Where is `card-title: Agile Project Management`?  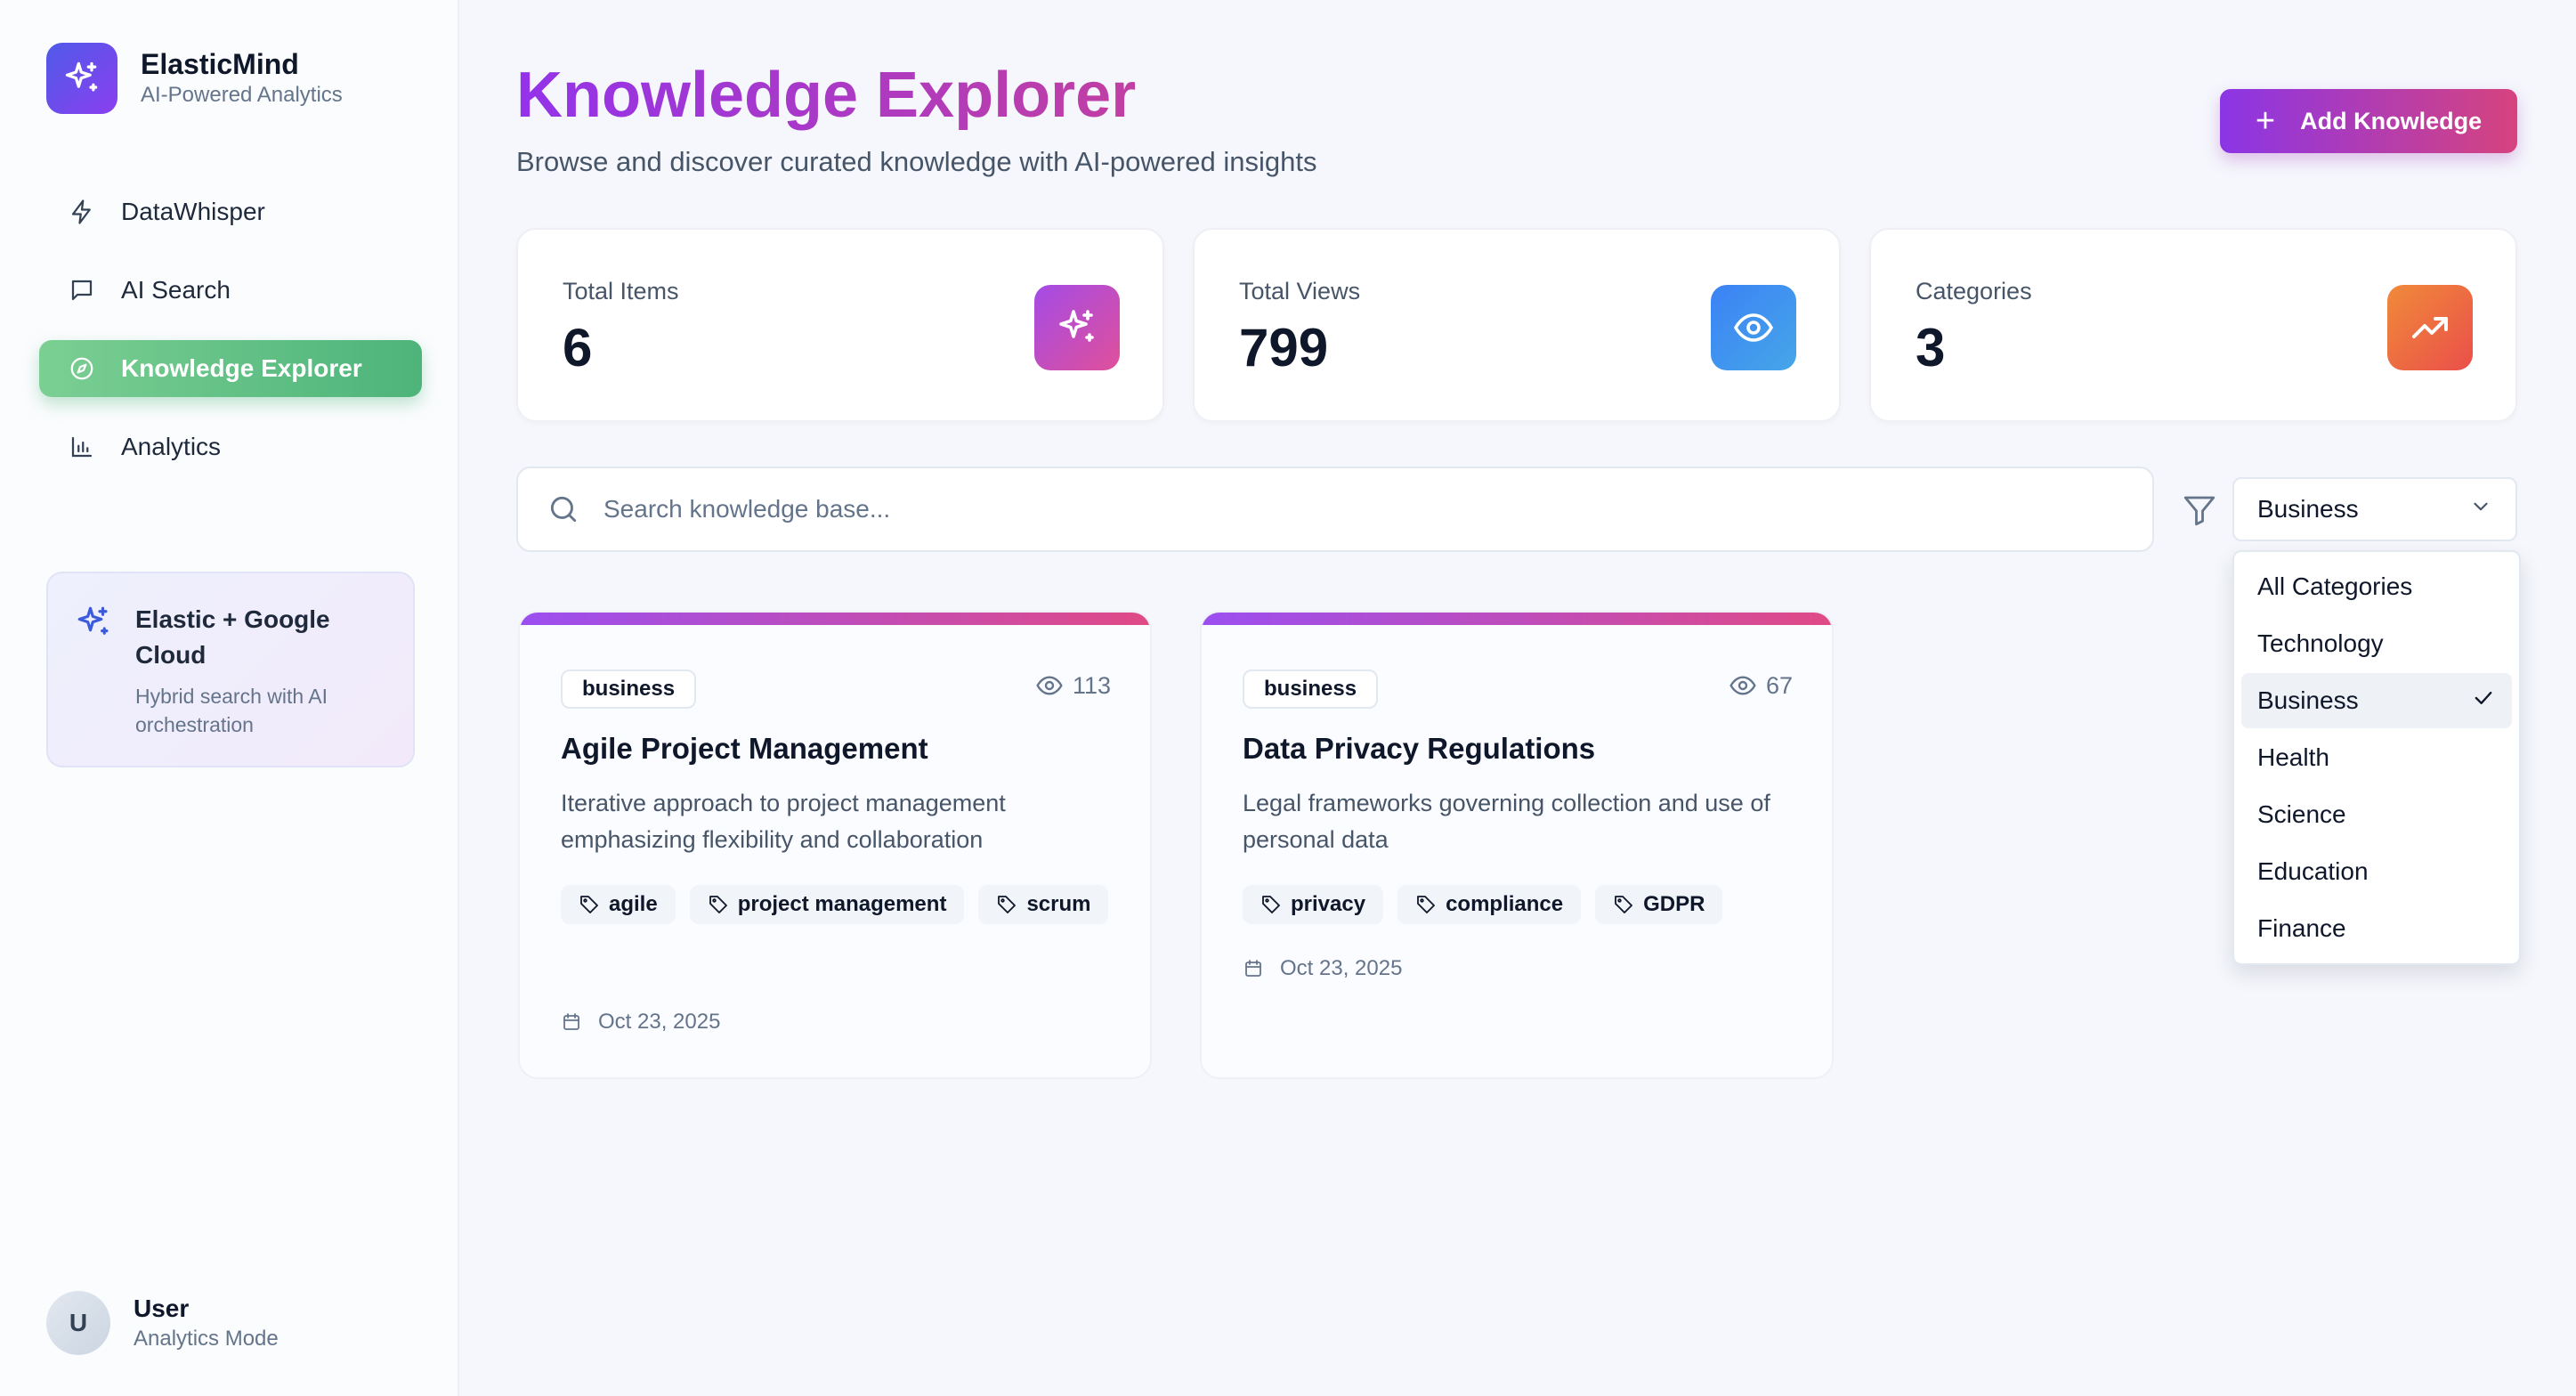 card-title: Agile Project Management is located at coordinates (744, 748).